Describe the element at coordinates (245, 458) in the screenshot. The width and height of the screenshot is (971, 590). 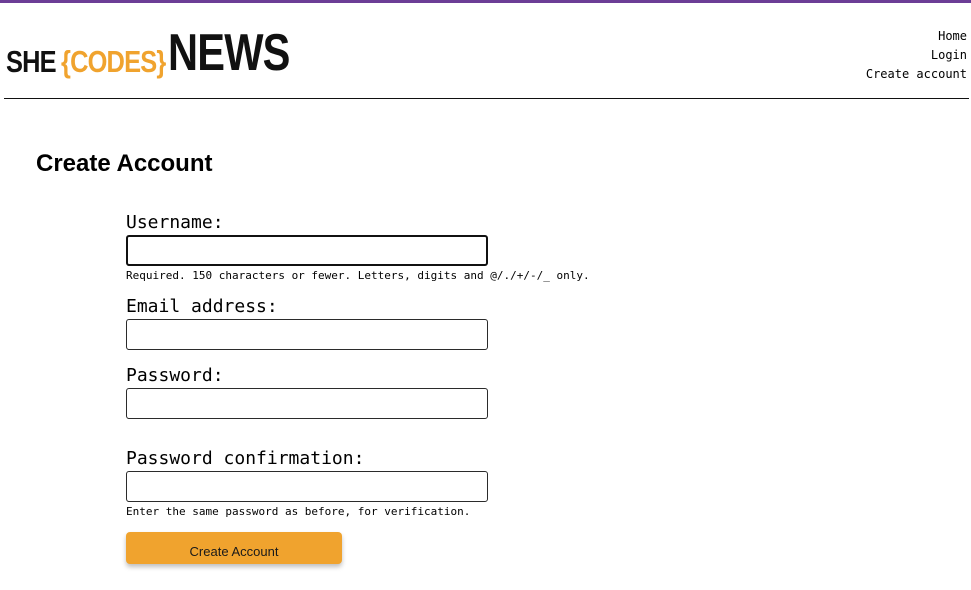
I see `password-confirmation-label: Password confirmation:` at that location.